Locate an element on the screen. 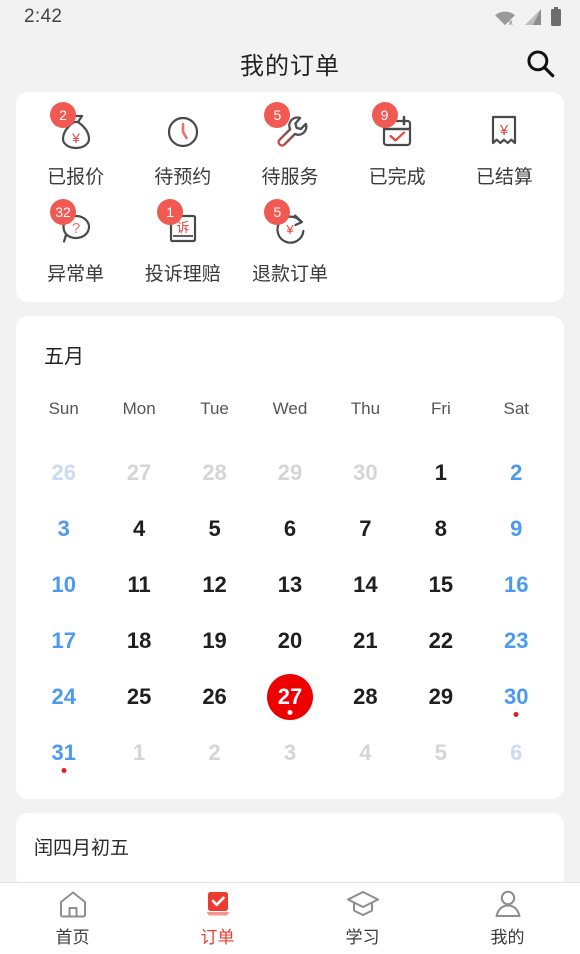 This screenshot has width=580, height=954. status-badge: 2 is located at coordinates (63, 115).